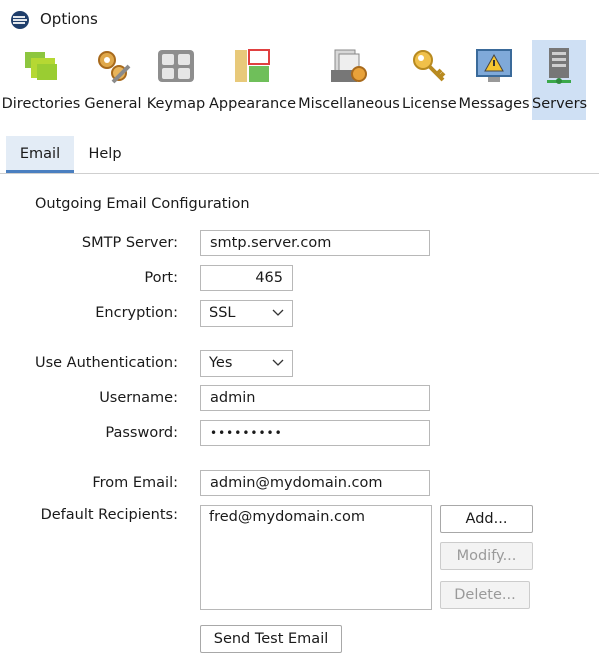  What do you see at coordinates (109, 515) in the screenshot?
I see `default-recipients-label: Default Recipients:` at bounding box center [109, 515].